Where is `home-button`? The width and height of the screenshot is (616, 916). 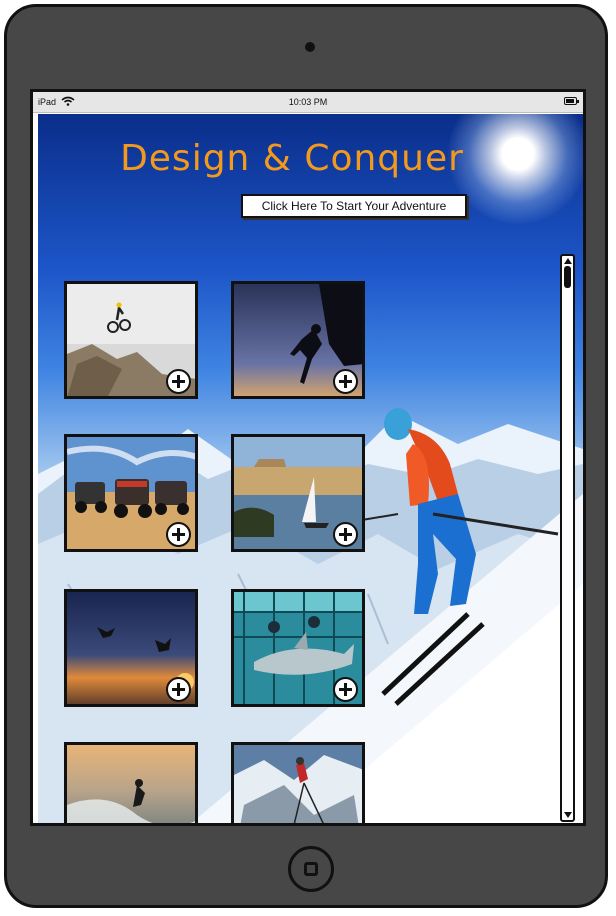
home-button is located at coordinates (311, 869).